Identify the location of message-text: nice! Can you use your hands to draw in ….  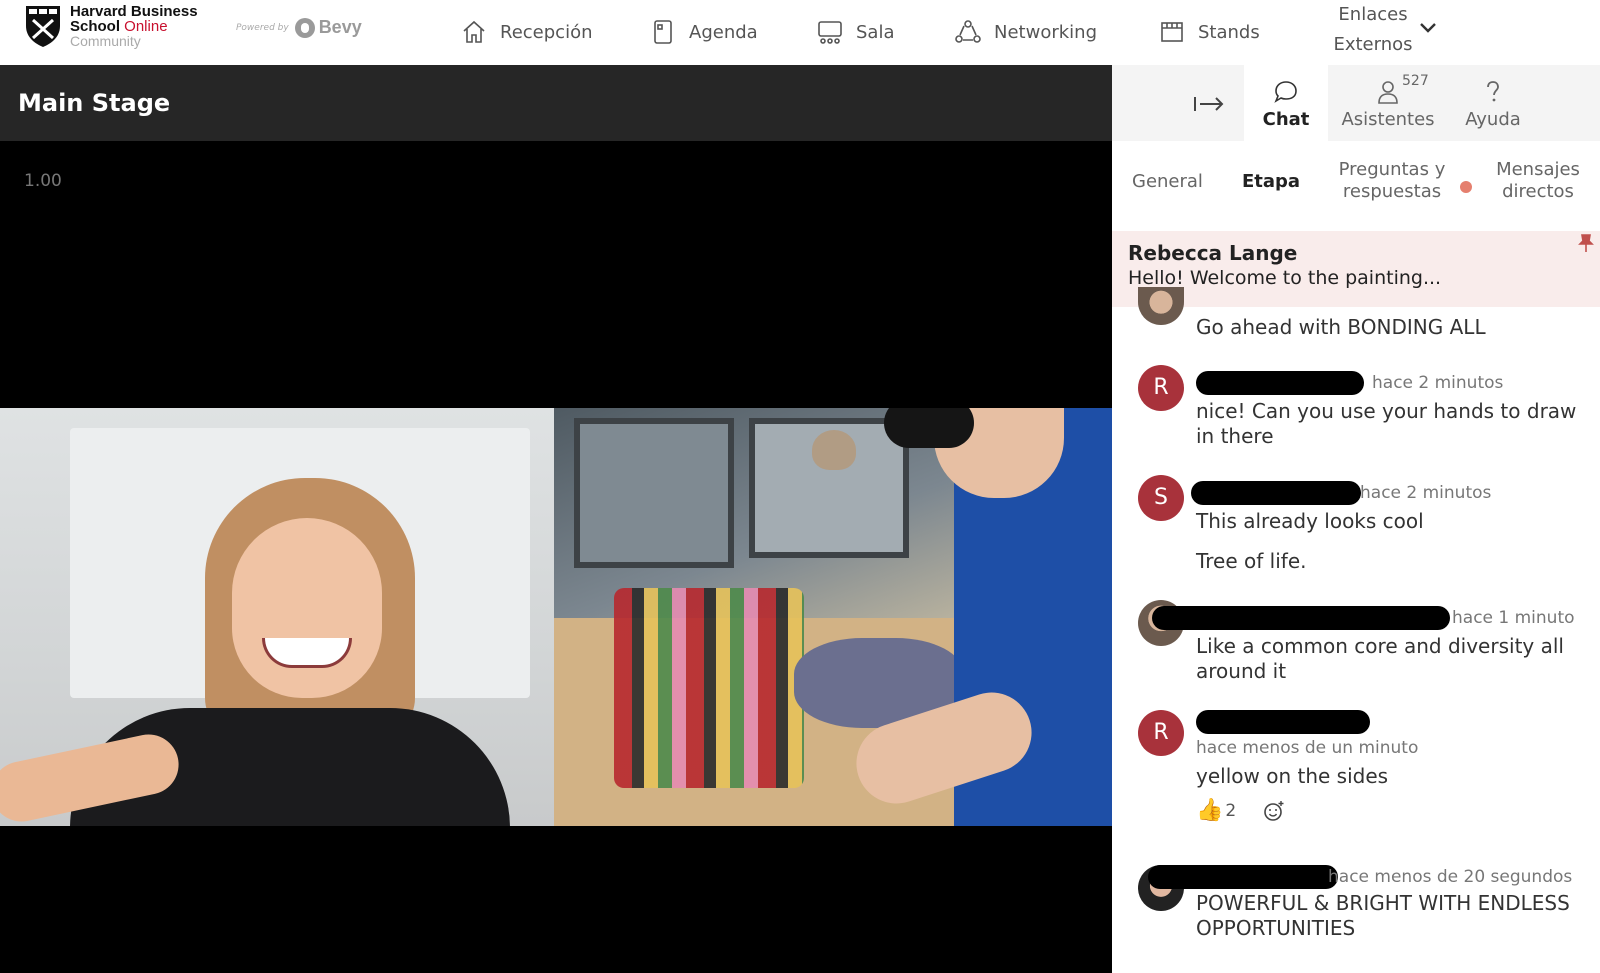
(1386, 423).